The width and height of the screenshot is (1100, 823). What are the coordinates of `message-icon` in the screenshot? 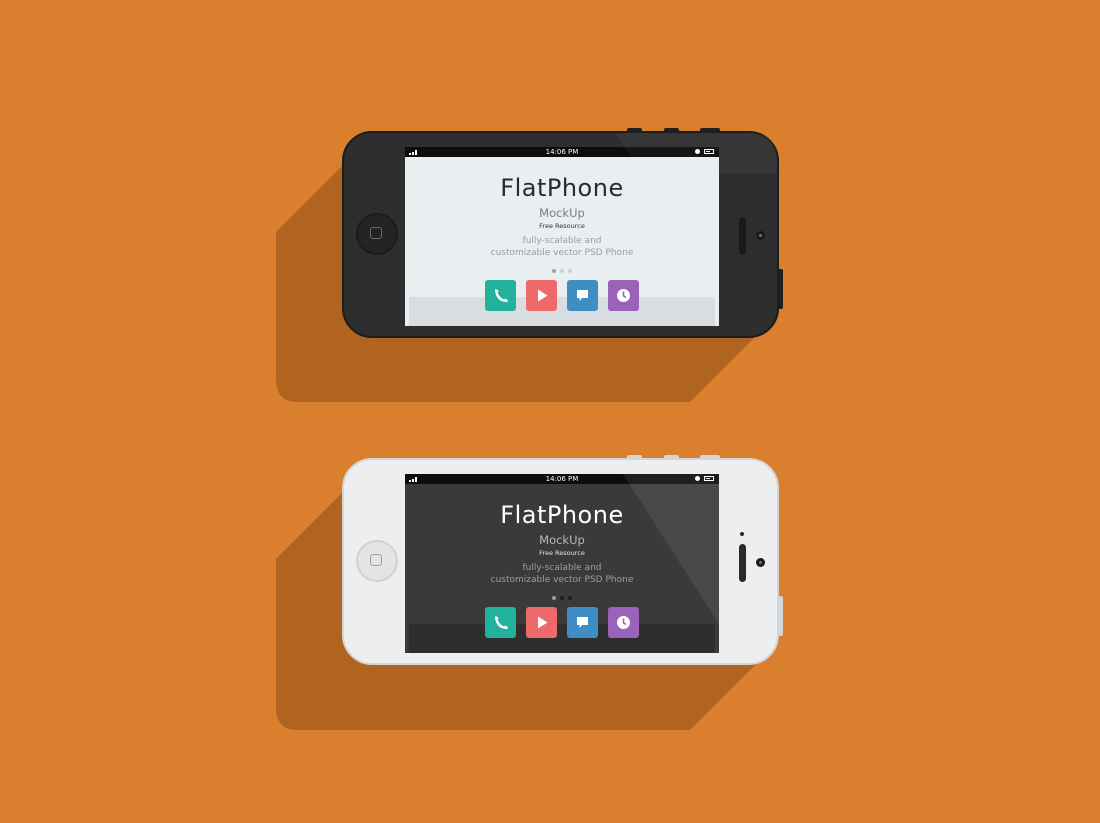 It's located at (582, 622).